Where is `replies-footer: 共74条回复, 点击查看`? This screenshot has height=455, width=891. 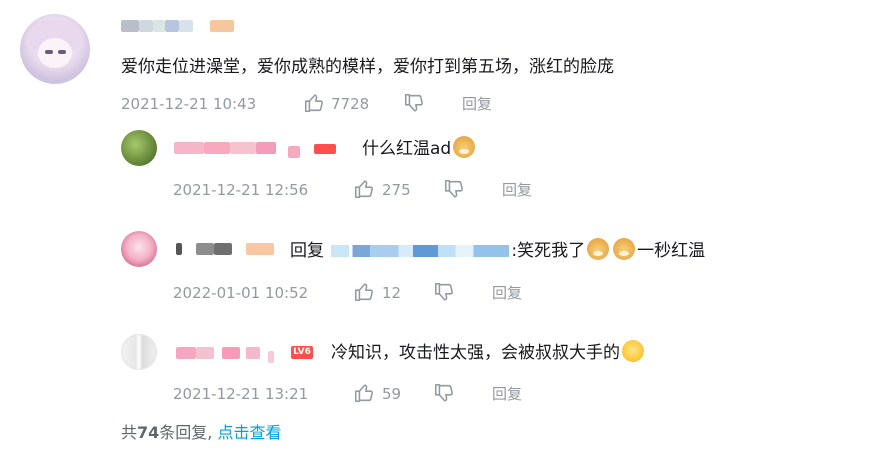
replies-footer: 共74条回复, 点击查看 is located at coordinates (201, 433).